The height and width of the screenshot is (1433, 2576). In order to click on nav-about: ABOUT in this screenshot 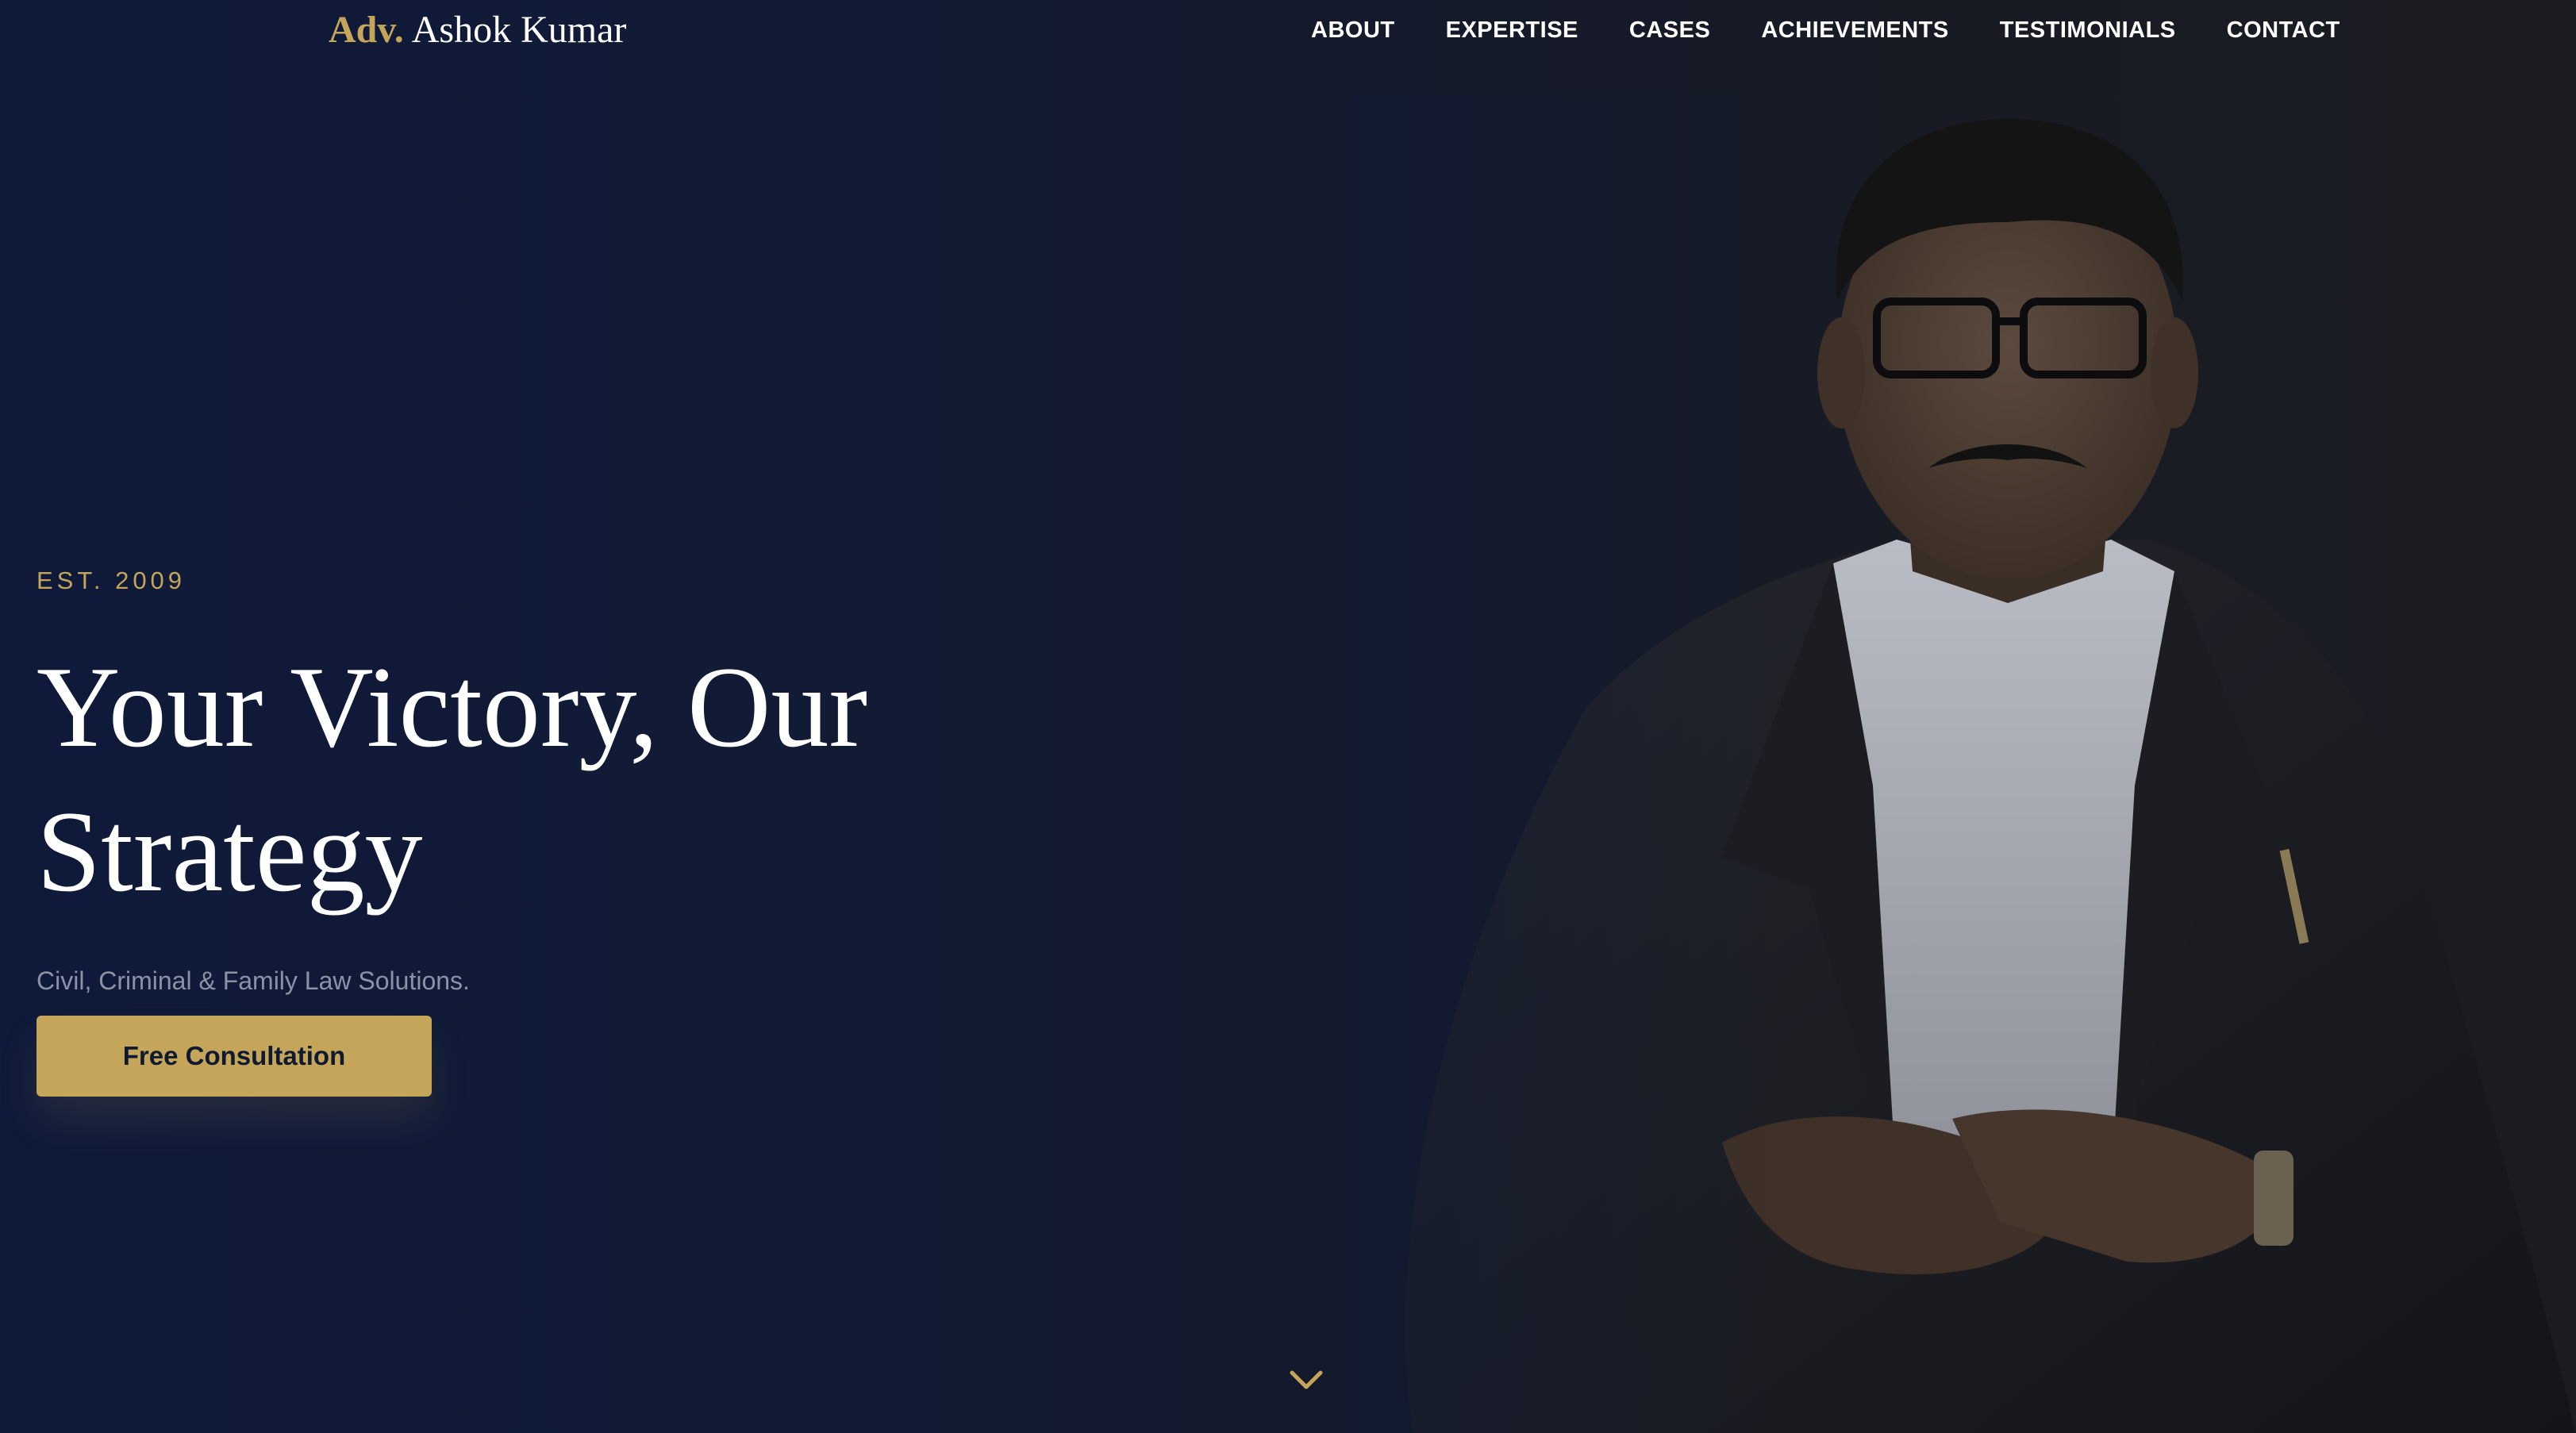, I will do `click(1353, 31)`.